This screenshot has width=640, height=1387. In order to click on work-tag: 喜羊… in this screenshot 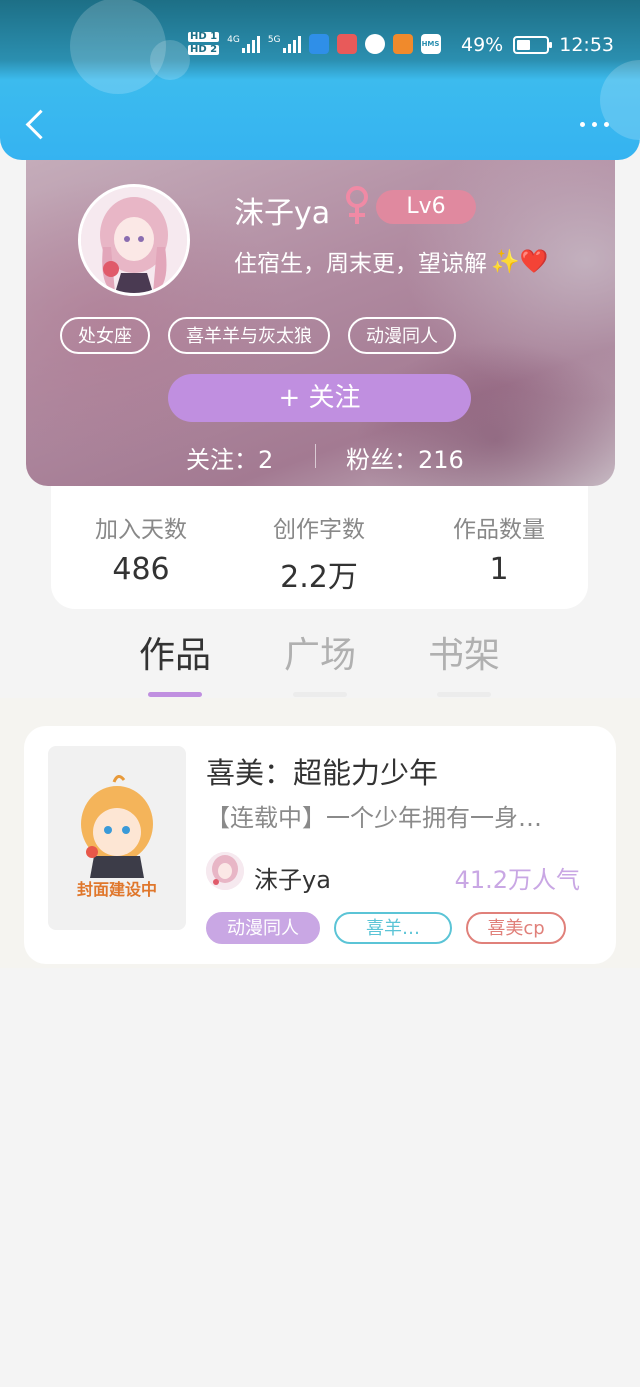, I will do `click(393, 928)`.